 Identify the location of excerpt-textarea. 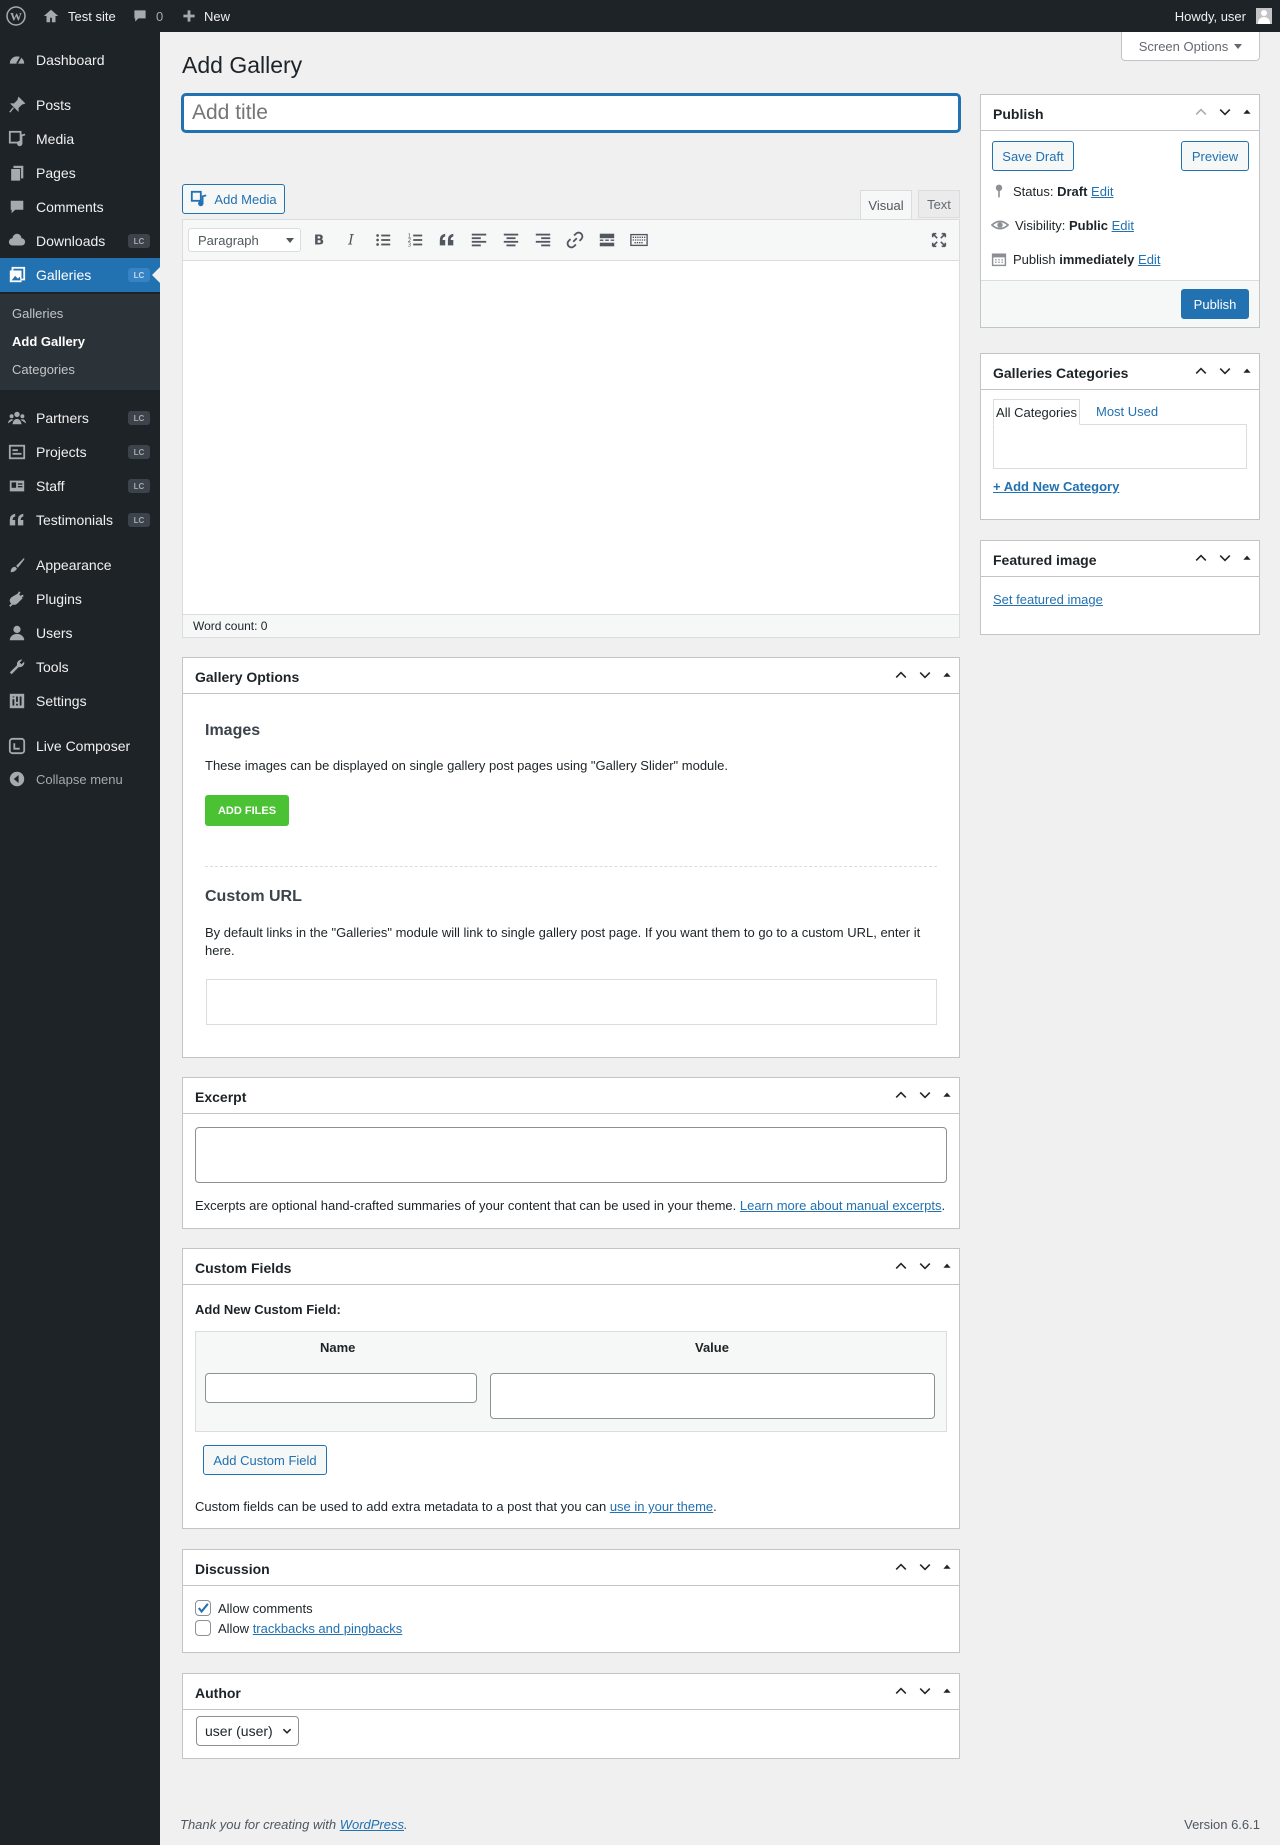
(571, 1155).